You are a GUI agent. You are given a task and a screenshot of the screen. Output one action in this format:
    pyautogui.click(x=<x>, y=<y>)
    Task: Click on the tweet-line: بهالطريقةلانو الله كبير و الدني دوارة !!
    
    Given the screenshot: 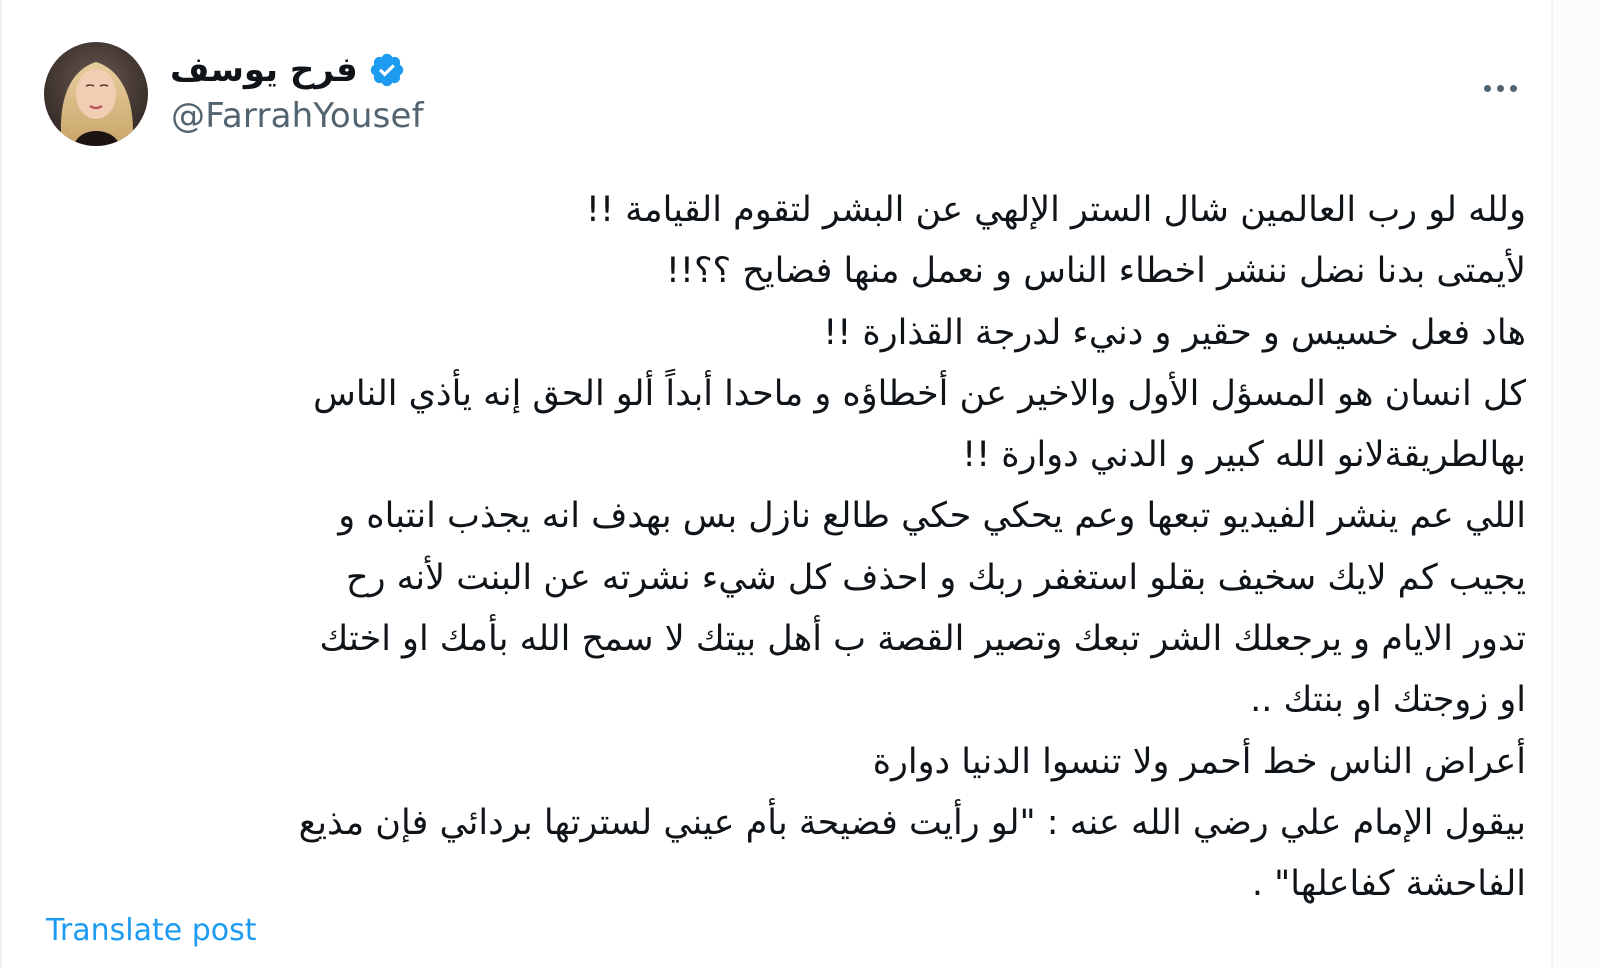 What is the action you would take?
    pyautogui.click(x=1244, y=455)
    